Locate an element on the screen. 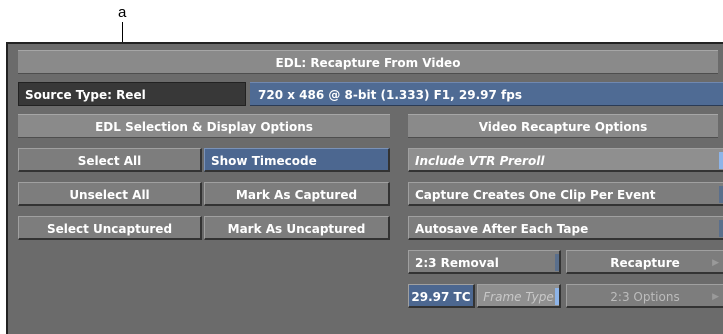 Image resolution: width=723 pixels, height=334 pixels. recapture-button: Recapture ▶ is located at coordinates (644, 262).